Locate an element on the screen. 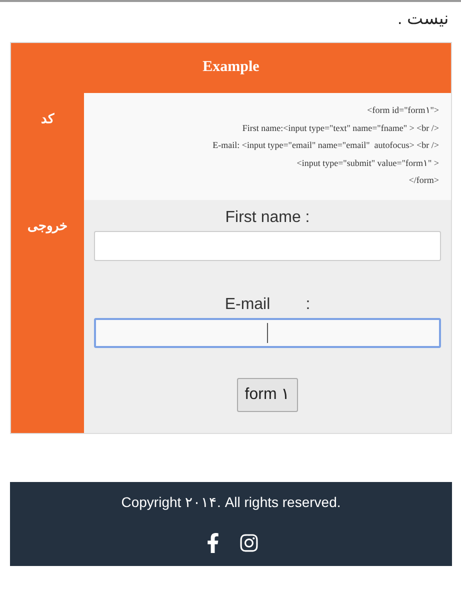 Image resolution: width=461 pixels, height=594 pixels. intro-text: نیست . is located at coordinates (423, 19).